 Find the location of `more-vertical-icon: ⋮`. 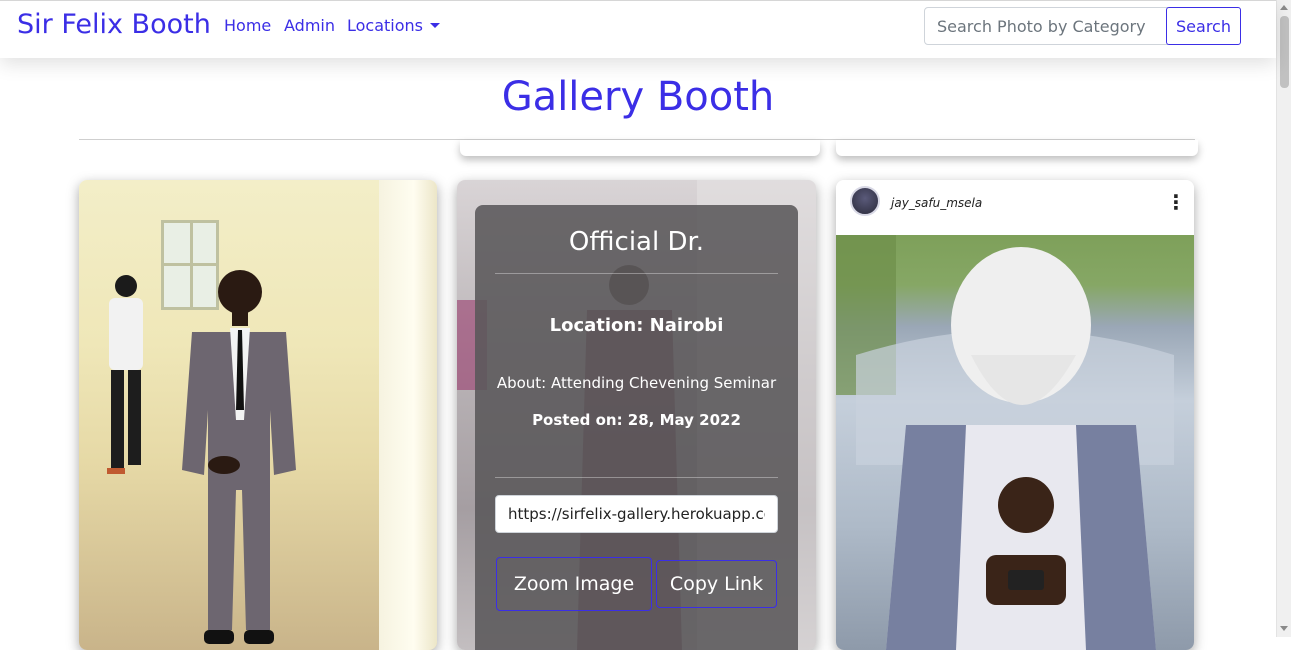

more-vertical-icon: ⋮ is located at coordinates (1176, 202).